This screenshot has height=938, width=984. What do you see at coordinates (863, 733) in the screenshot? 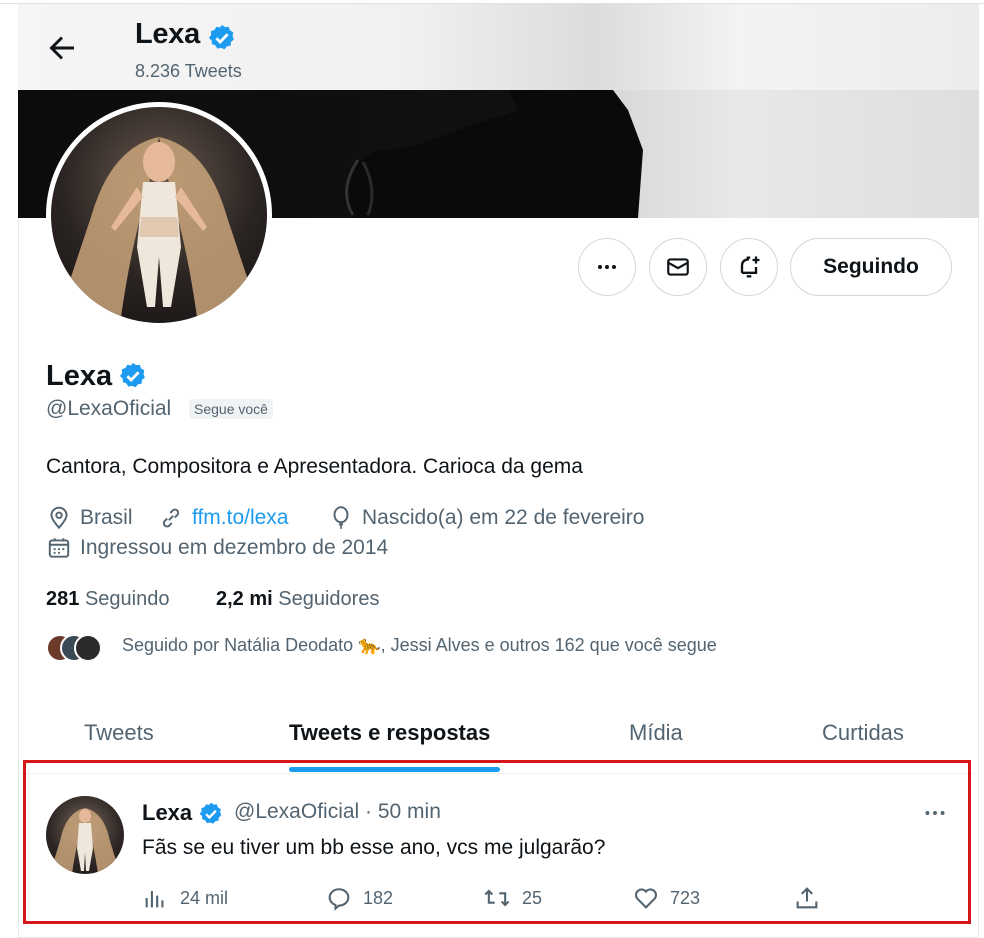
I see `tab-likes: Curtidas` at bounding box center [863, 733].